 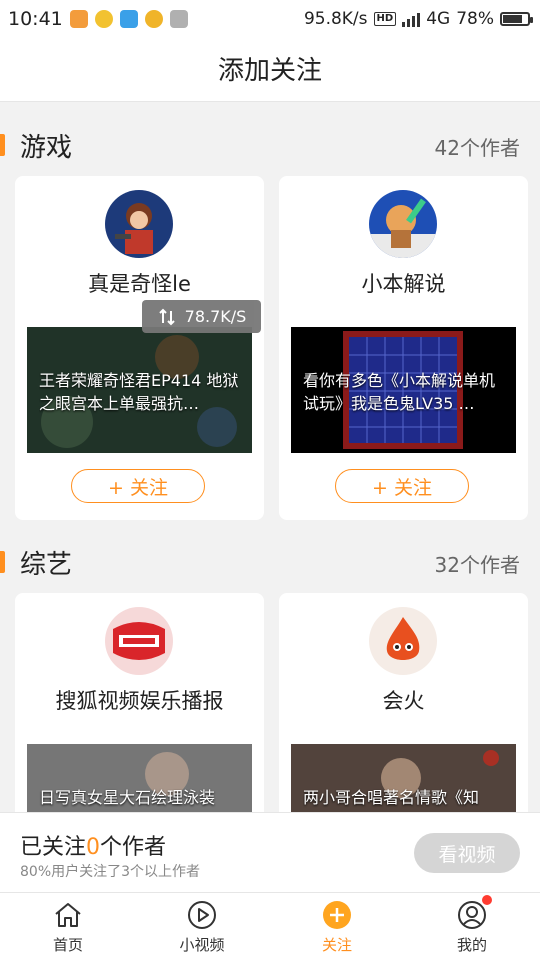 I want to click on bottom-tab-bar: 首页 小视频 关注 我的, so click(x=270, y=926).